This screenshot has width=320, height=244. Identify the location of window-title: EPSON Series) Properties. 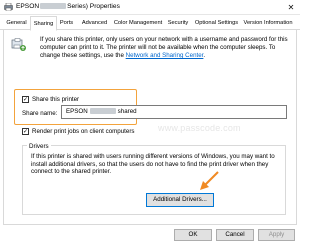
(68, 6).